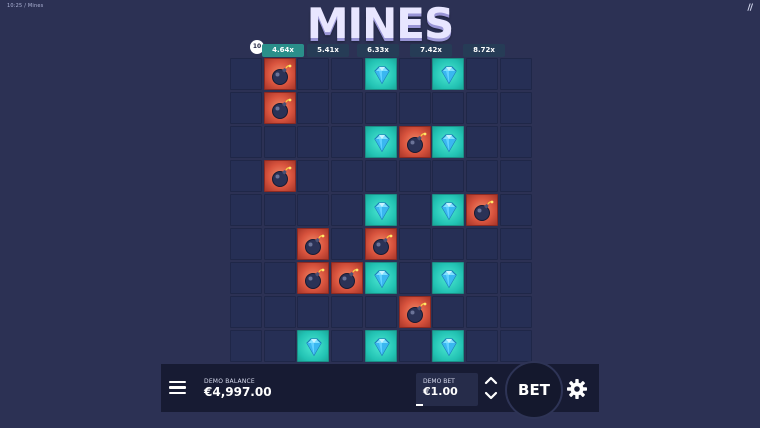  I want to click on bet-amount-field: DEMO BET €1.00, so click(447, 389).